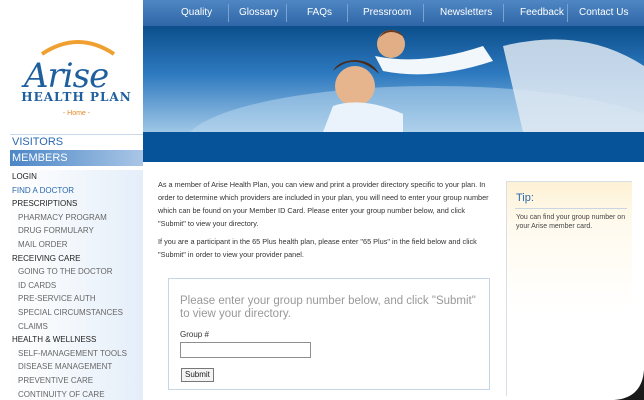 The height and width of the screenshot is (400, 644). What do you see at coordinates (76, 299) in the screenshot?
I see `sidebar-item-pre-service-auth: PRE-SERVICE AUTH` at bounding box center [76, 299].